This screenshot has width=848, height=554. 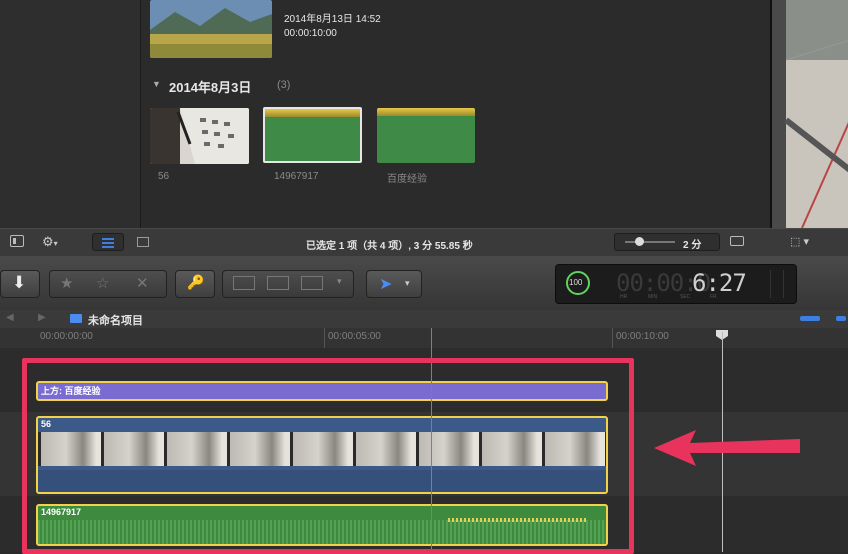 I want to click on clip-date: 2014年8月13日 14:52, so click(x=332, y=19).